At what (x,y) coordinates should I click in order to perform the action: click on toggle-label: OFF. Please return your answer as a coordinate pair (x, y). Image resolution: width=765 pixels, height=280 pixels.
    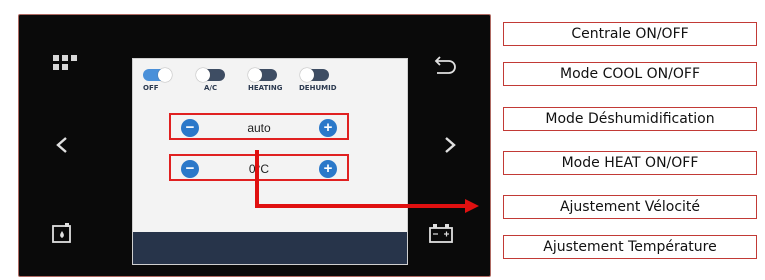
    Looking at the image, I should click on (151, 88).